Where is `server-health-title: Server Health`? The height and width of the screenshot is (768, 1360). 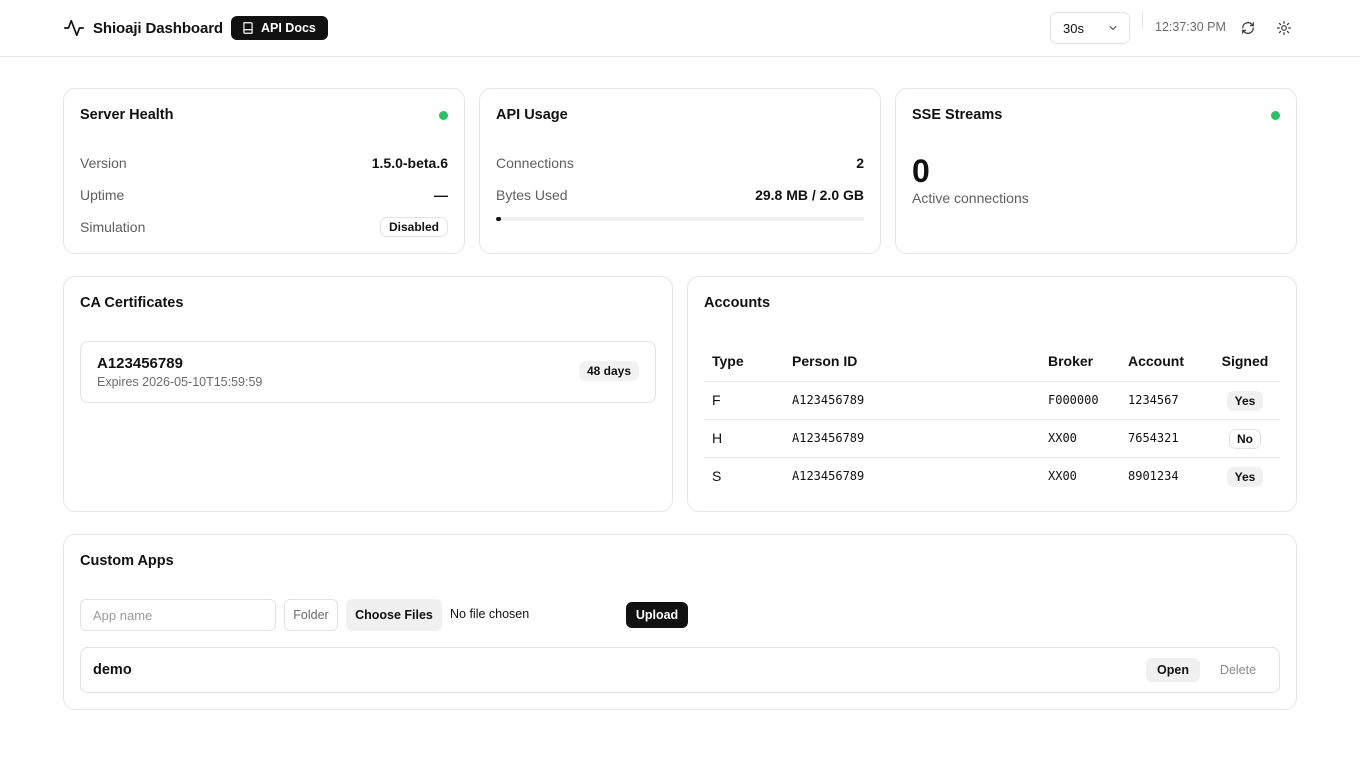
server-health-title: Server Health is located at coordinates (127, 115).